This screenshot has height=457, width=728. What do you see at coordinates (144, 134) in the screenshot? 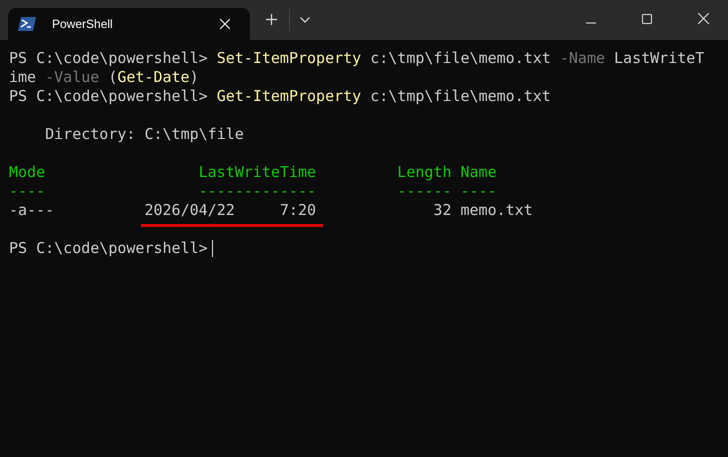
I see `directory-text: Directory: C:\tmp\file` at bounding box center [144, 134].